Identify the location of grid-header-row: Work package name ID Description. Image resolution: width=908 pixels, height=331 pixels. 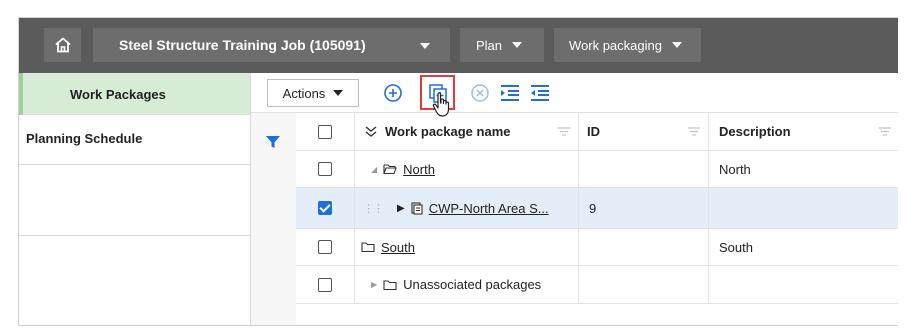
(597, 132).